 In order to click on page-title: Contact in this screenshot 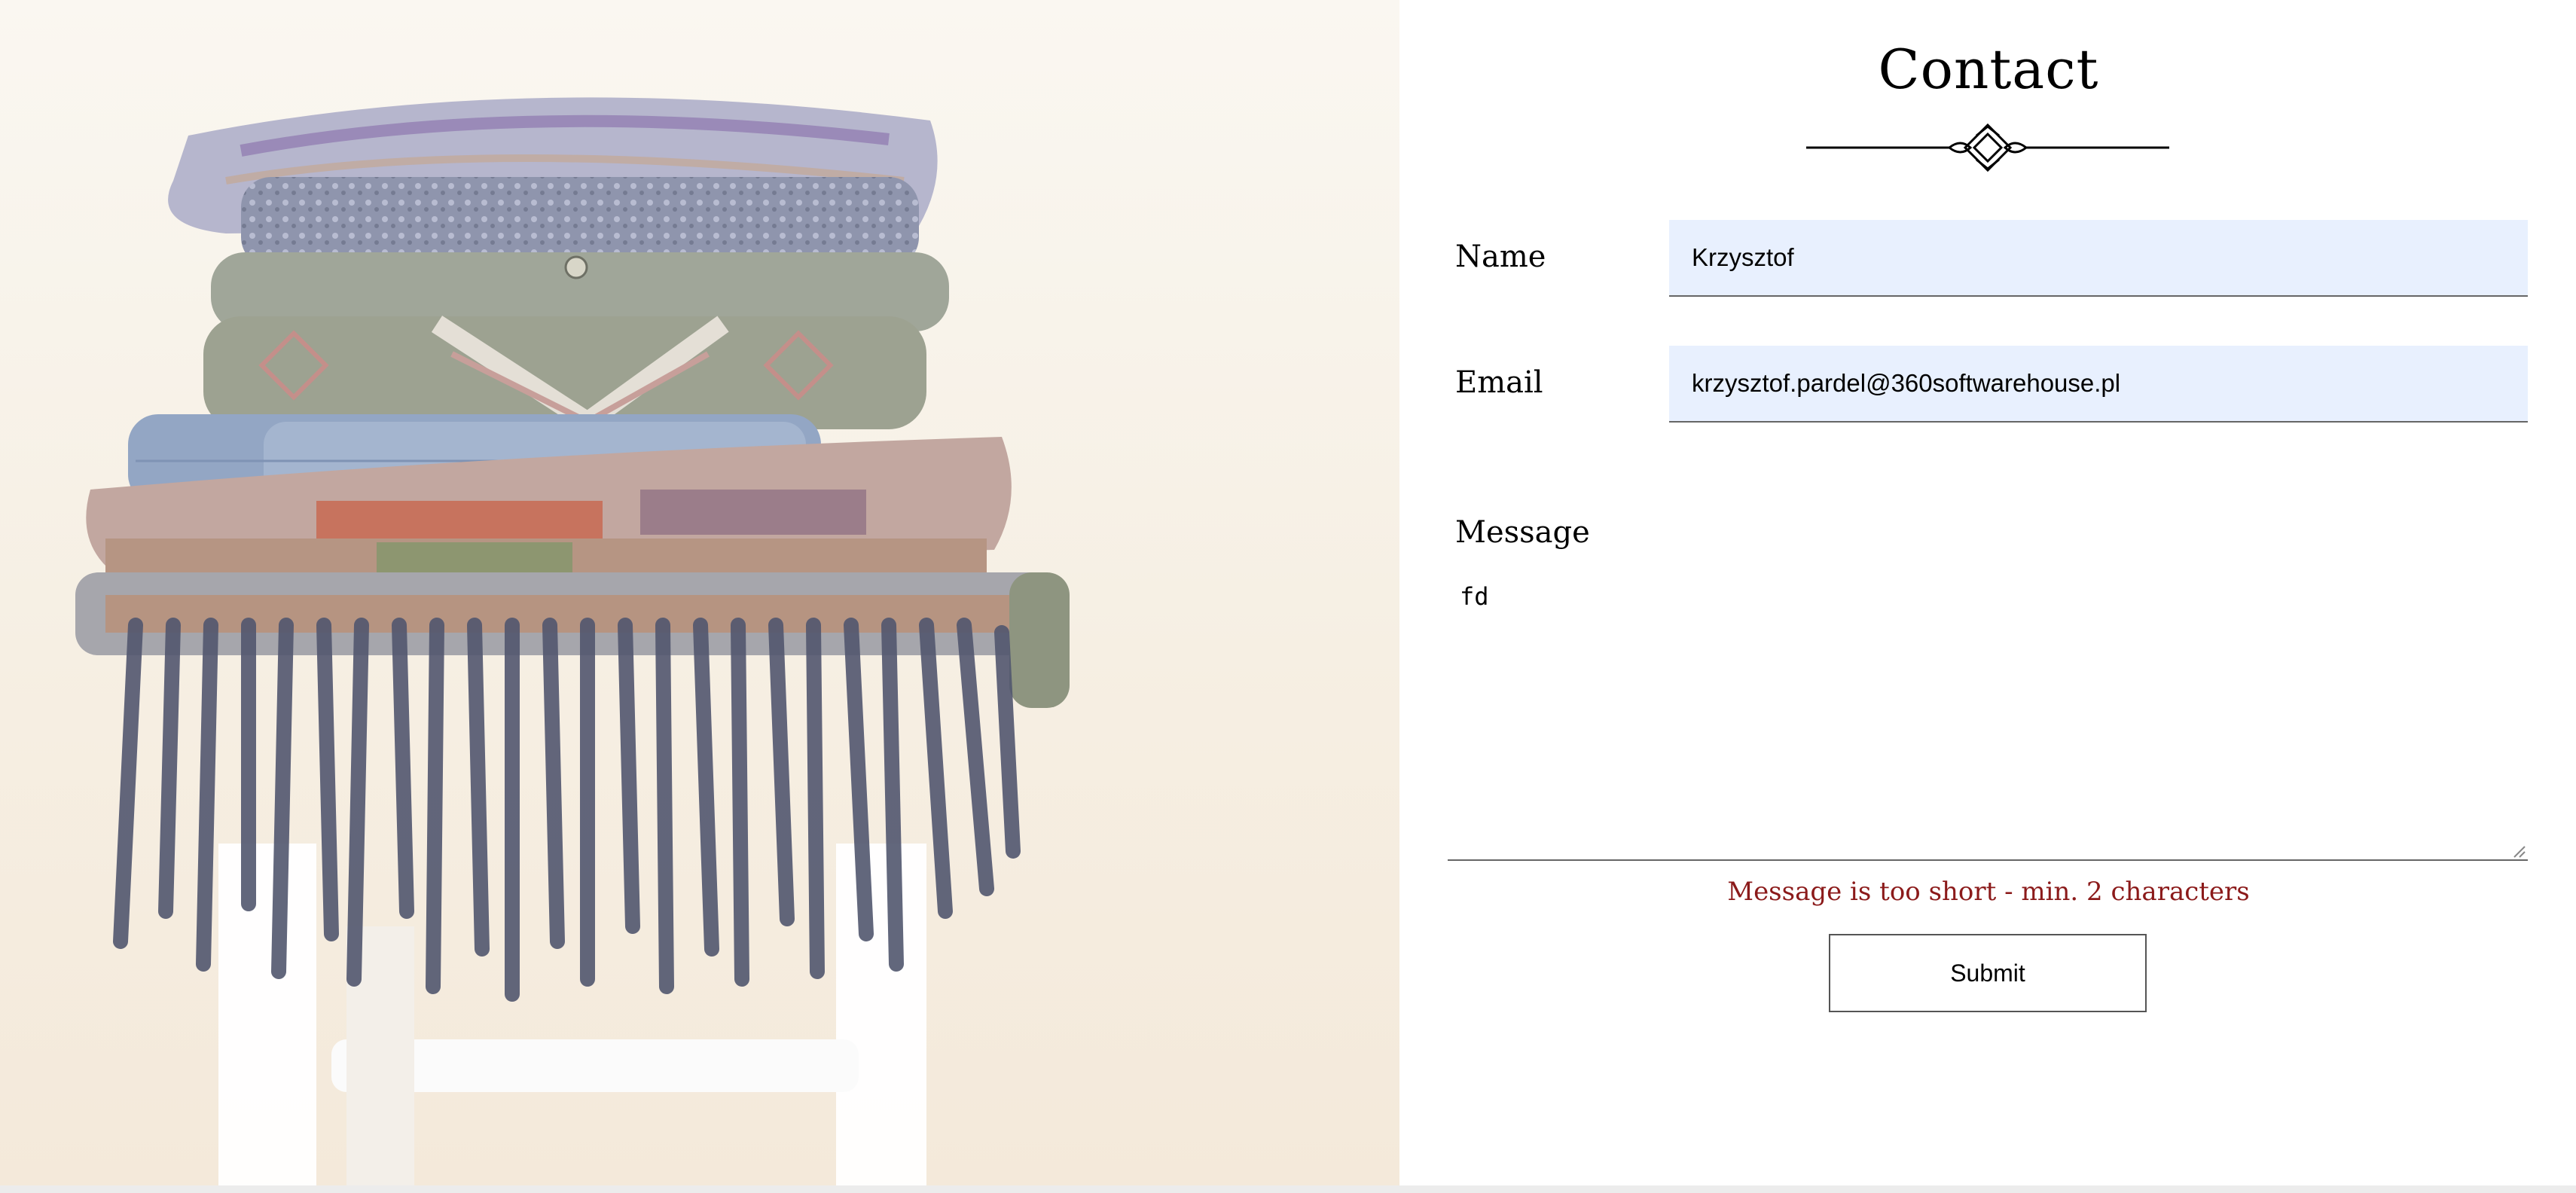, I will do `click(1989, 70)`.